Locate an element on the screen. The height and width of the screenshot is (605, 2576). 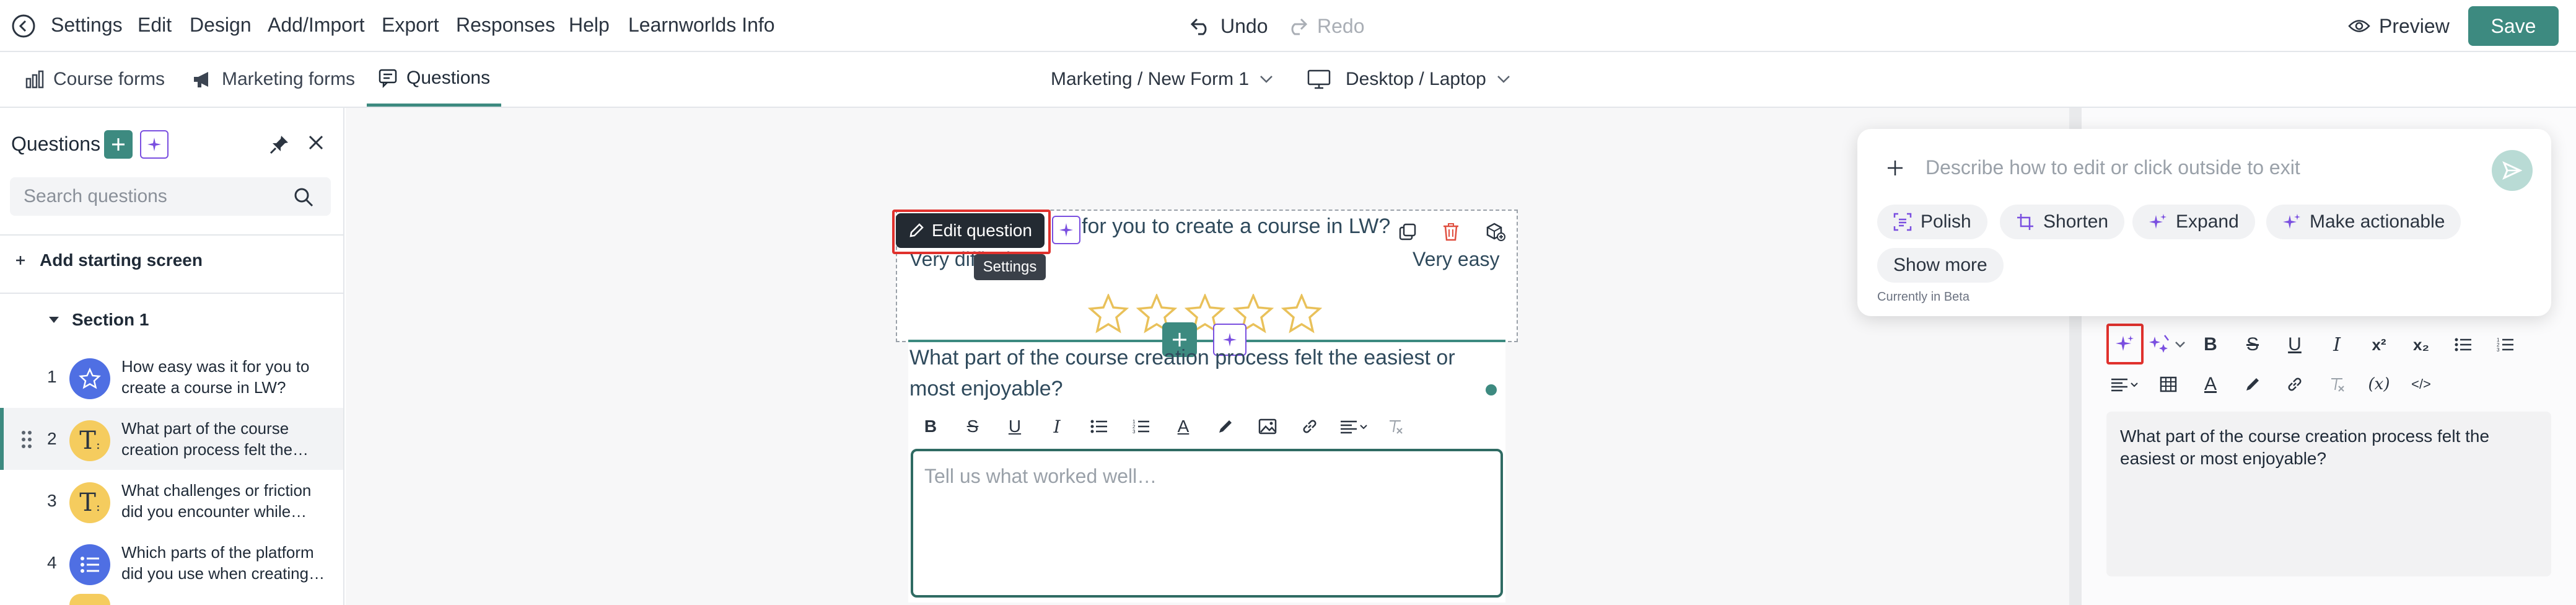
code-icon: </> is located at coordinates (2421, 384).